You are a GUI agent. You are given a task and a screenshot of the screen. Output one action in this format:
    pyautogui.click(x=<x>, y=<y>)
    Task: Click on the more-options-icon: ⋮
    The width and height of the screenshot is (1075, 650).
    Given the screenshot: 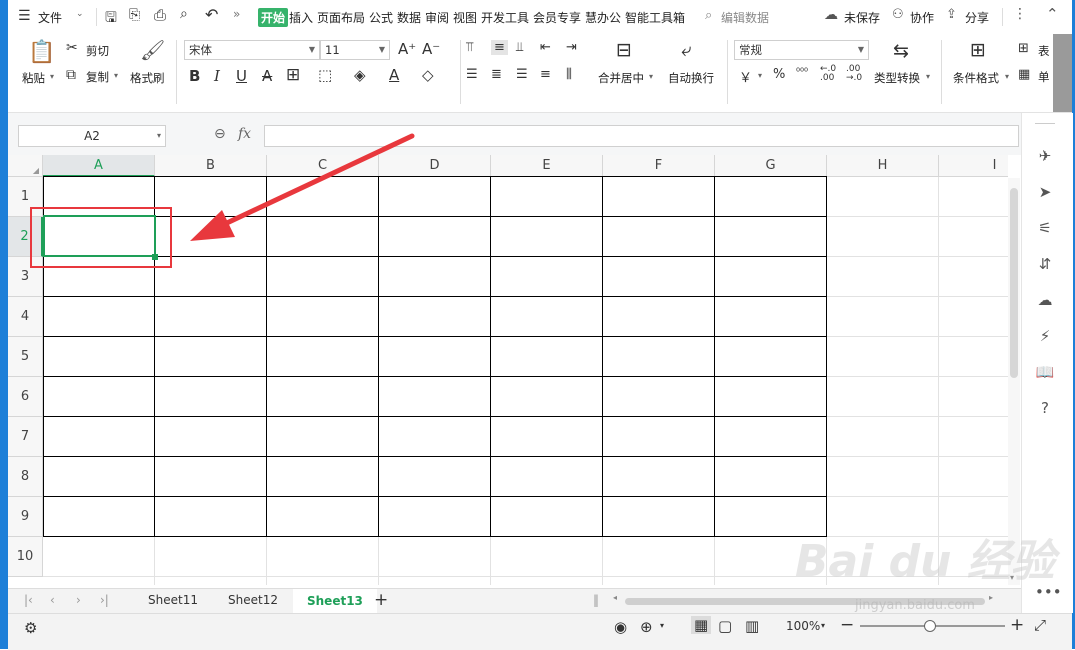 What is the action you would take?
    pyautogui.click(x=1020, y=14)
    